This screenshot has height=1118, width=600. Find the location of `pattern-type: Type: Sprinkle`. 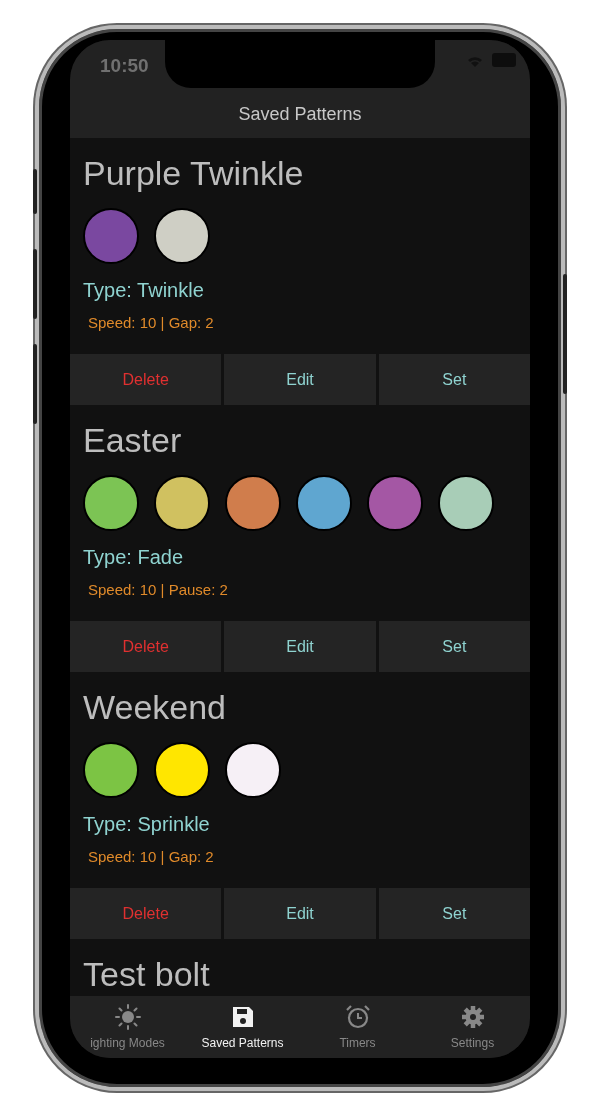

pattern-type: Type: Sprinkle is located at coordinates (147, 824).